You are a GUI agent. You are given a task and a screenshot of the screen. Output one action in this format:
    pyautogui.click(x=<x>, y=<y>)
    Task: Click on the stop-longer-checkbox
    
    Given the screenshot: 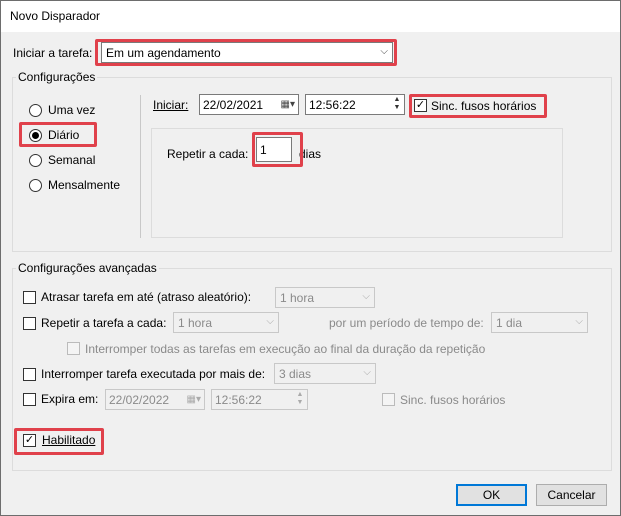 What is the action you would take?
    pyautogui.click(x=29, y=374)
    